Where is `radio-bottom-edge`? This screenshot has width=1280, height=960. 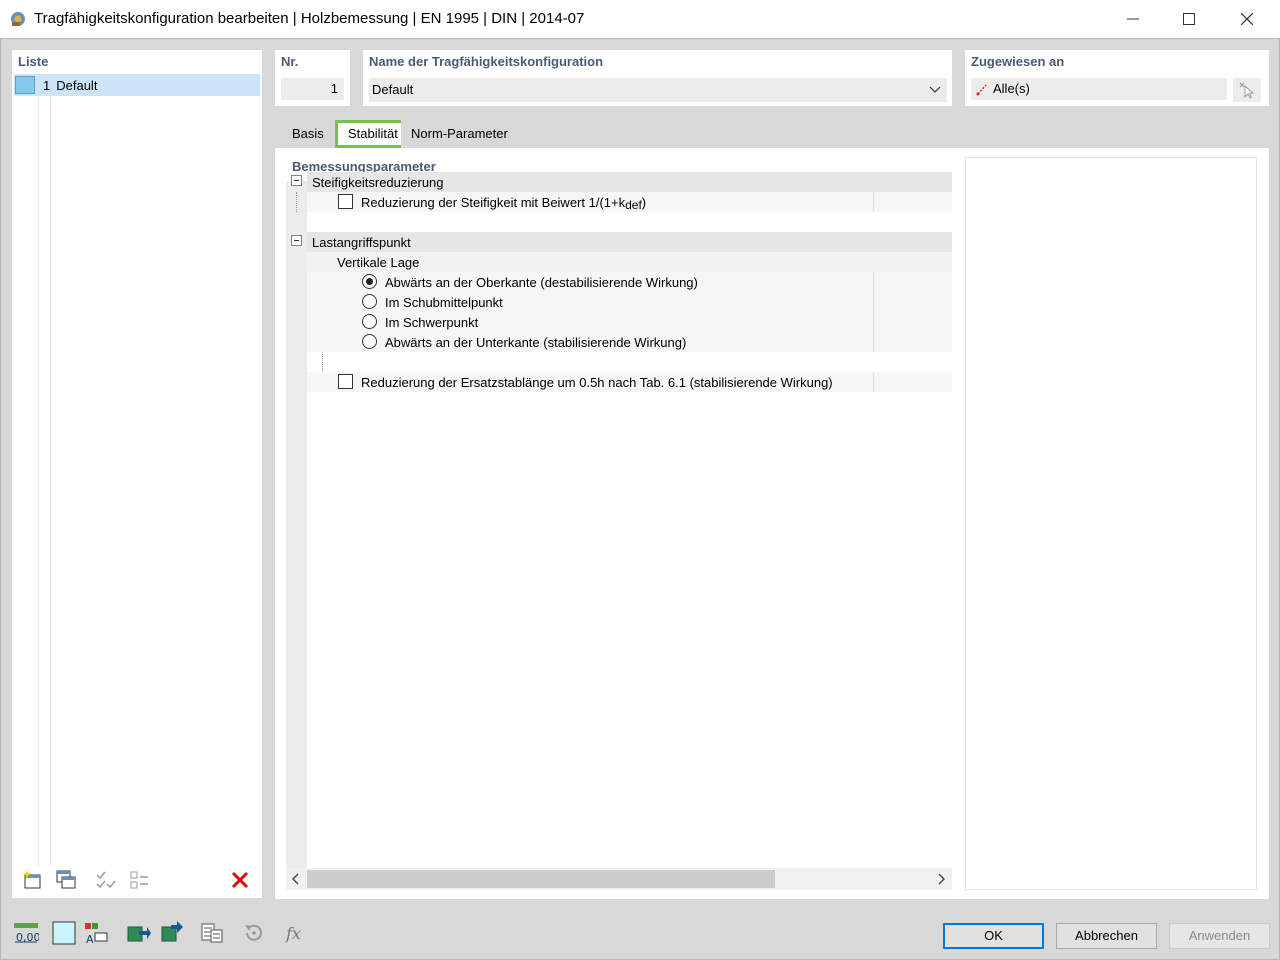 radio-bottom-edge is located at coordinates (369, 341).